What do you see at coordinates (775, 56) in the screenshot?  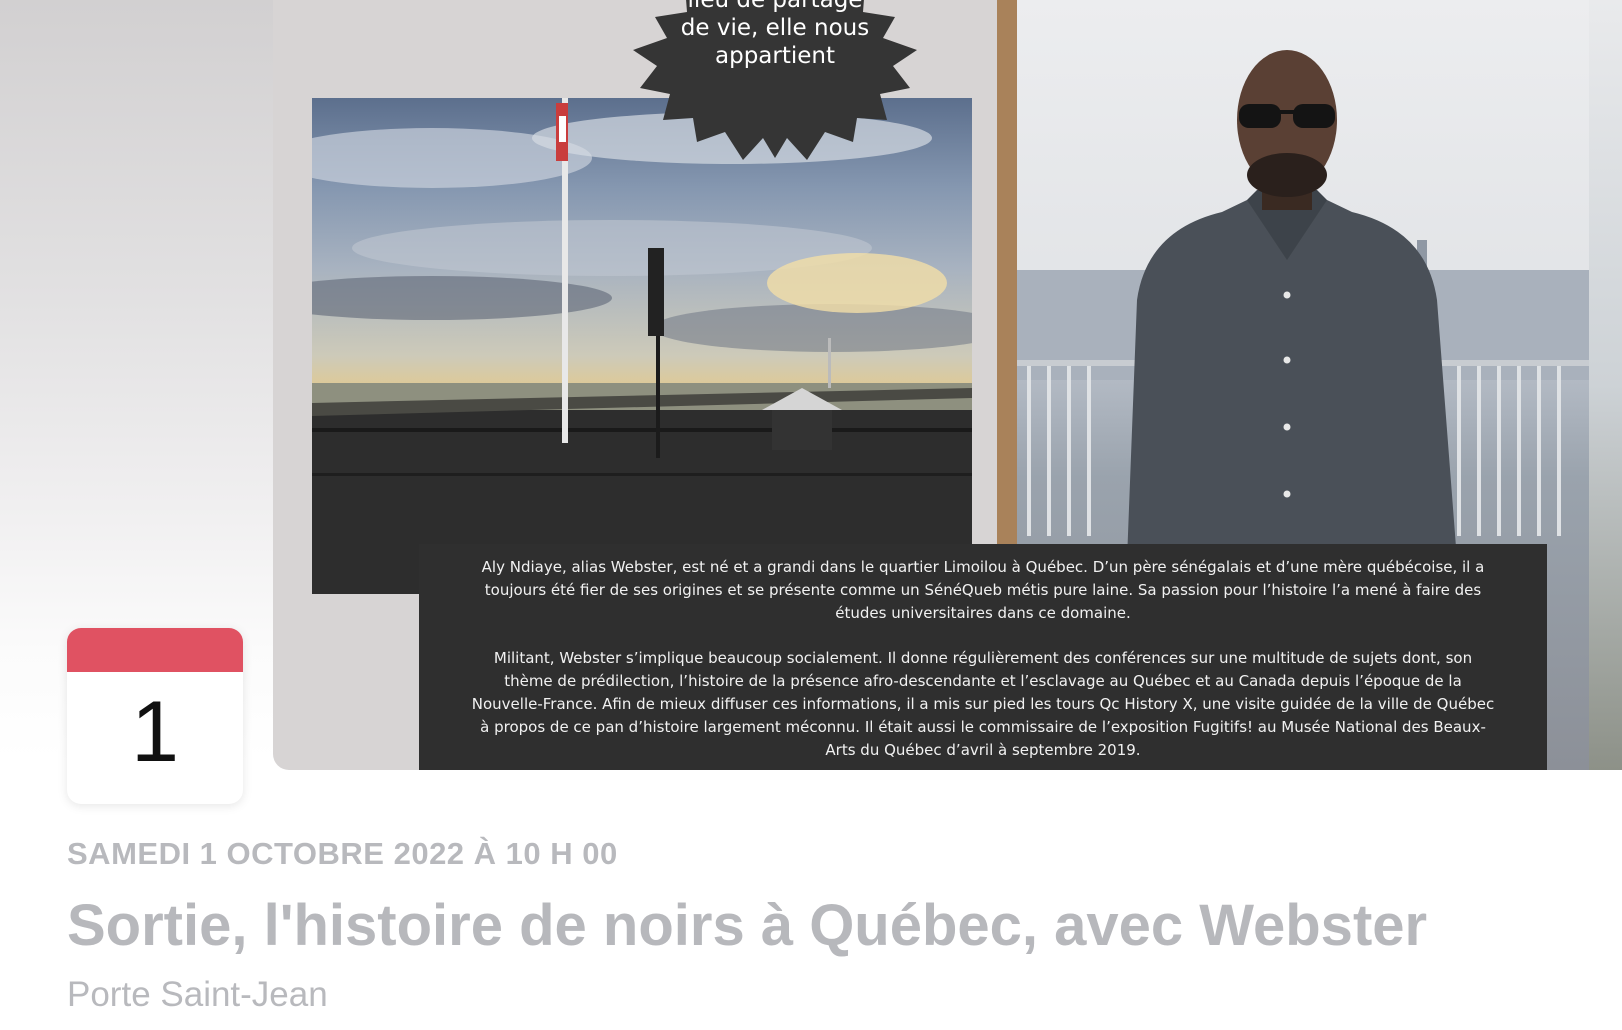 I see `quote-line-3: appartient` at bounding box center [775, 56].